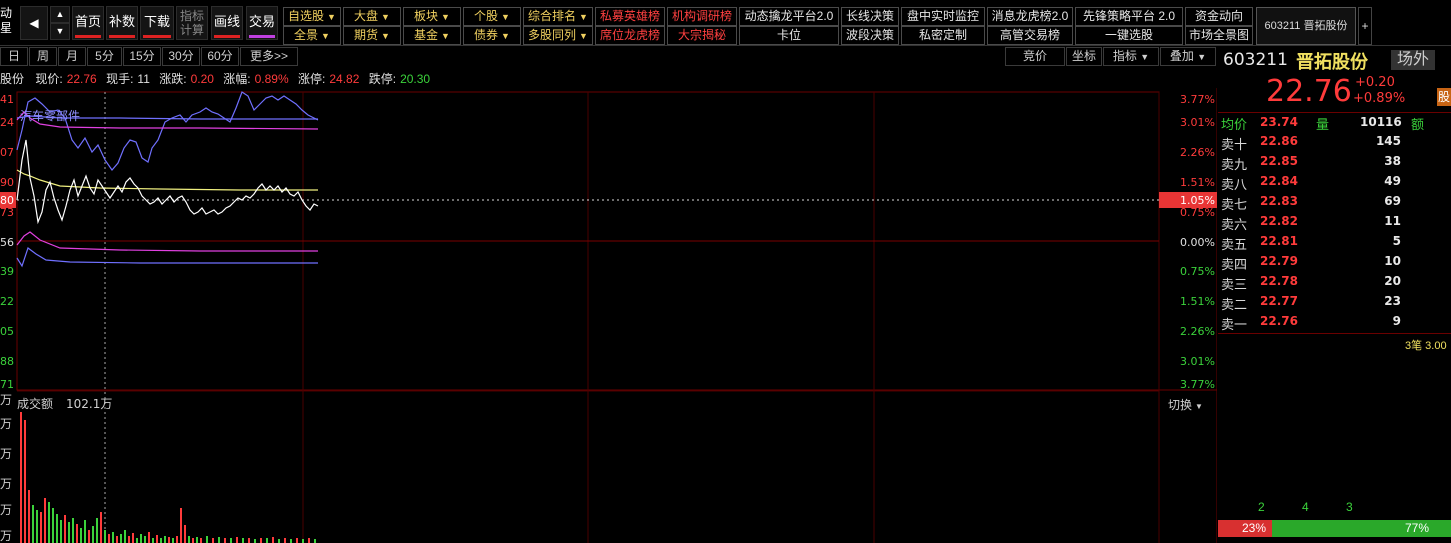 This screenshot has width=1451, height=543. I want to click on menu-sector: 板块 ▼, so click(432, 16).